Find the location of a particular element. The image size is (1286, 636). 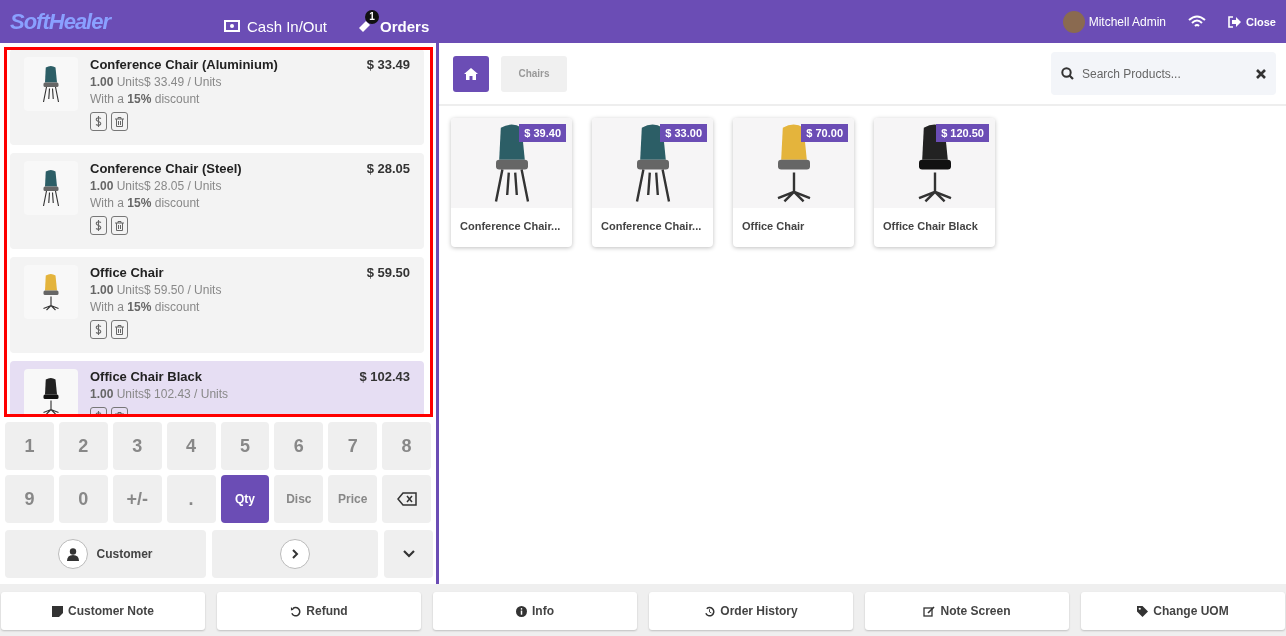

user-icon is located at coordinates (73, 554).